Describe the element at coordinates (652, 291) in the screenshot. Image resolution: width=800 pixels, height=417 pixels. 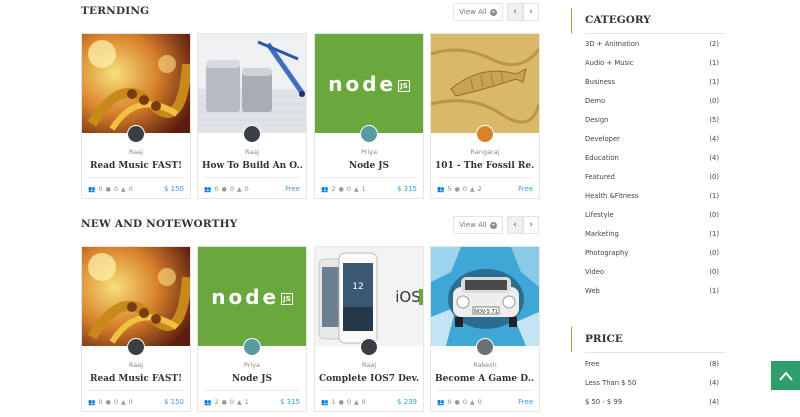
I see `category-item-web: Web (1)` at that location.